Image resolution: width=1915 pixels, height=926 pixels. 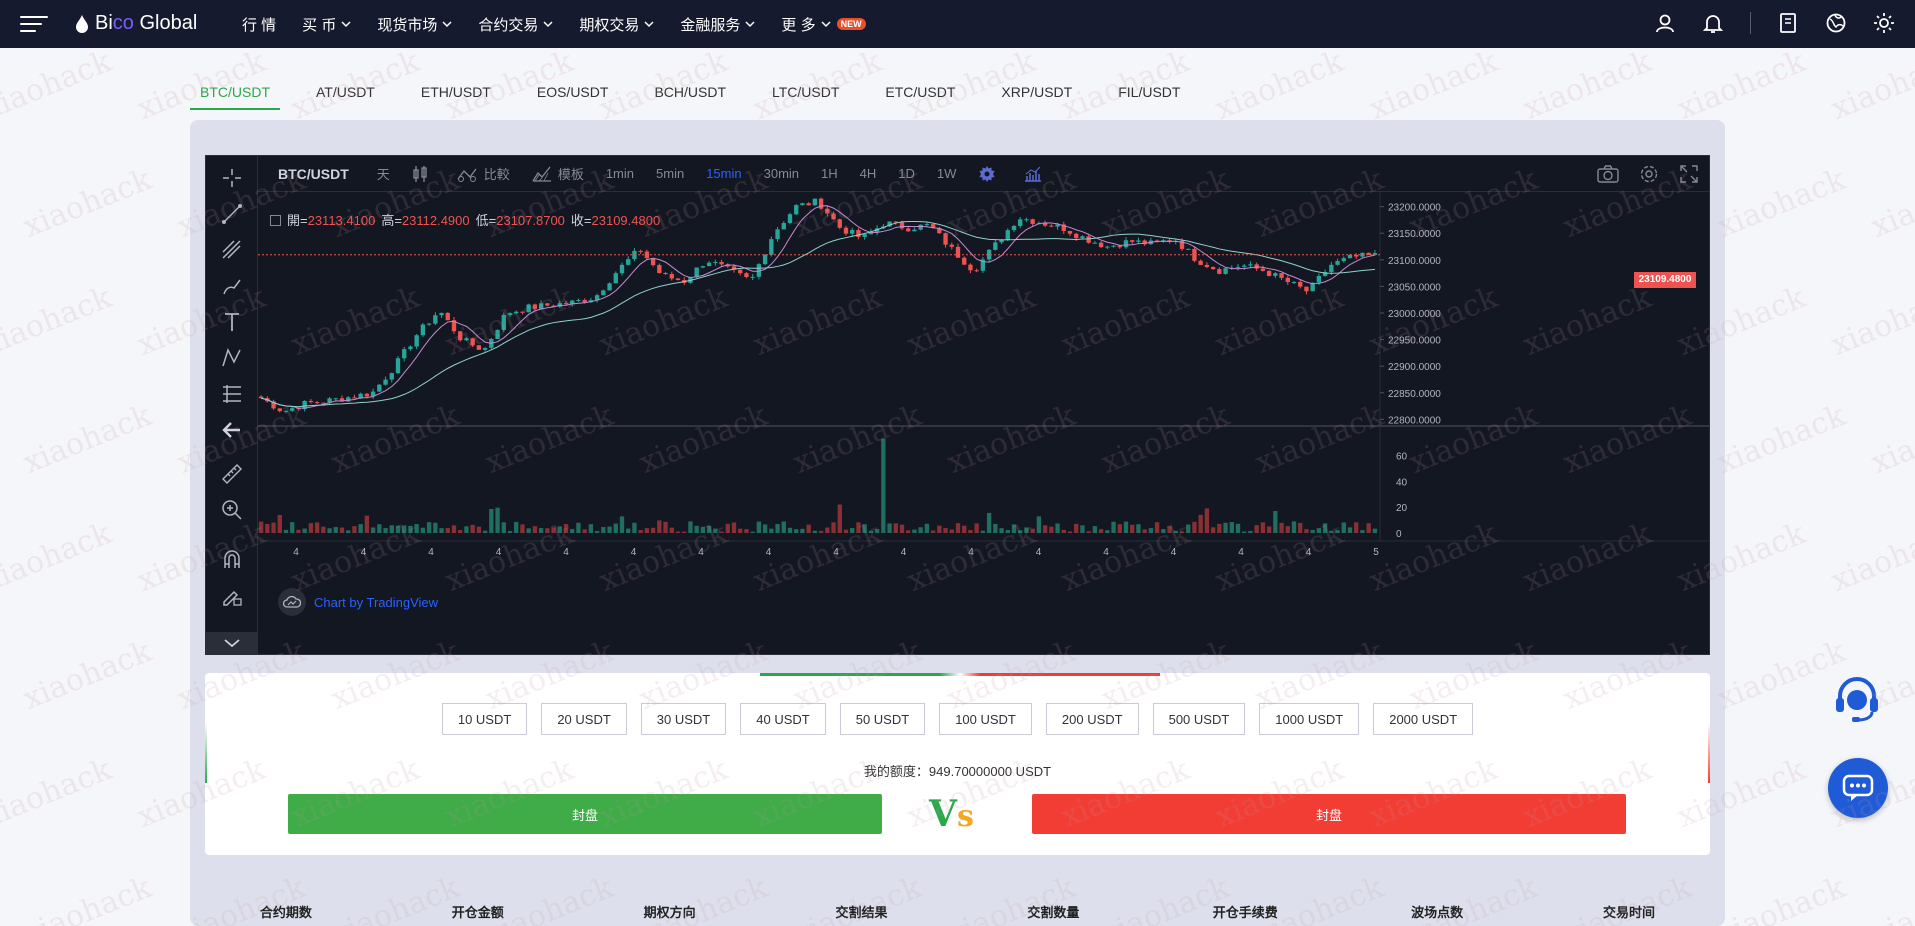 I want to click on pair-tab: EOS/USDT, so click(x=573, y=97).